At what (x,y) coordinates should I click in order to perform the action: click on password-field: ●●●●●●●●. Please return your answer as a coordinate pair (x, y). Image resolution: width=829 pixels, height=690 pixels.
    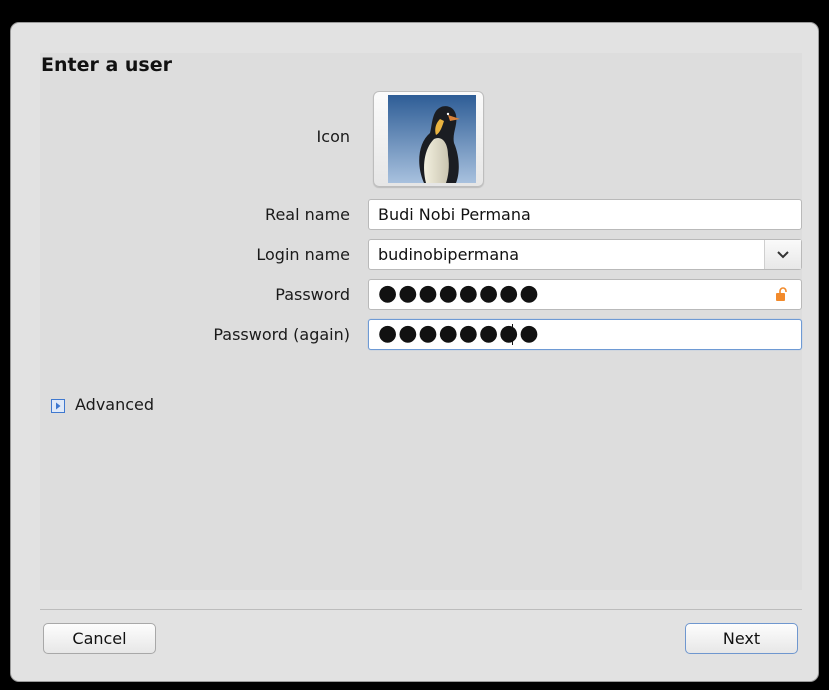
    Looking at the image, I should click on (585, 294).